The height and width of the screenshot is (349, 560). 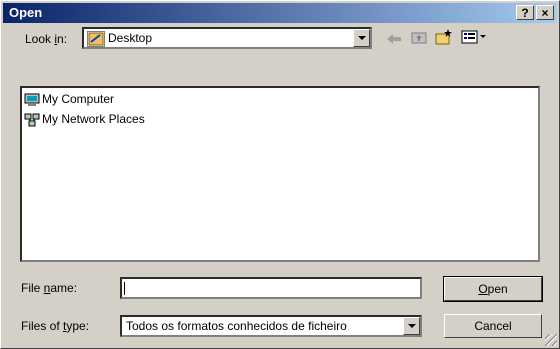 I want to click on close-button: ×, so click(x=545, y=12).